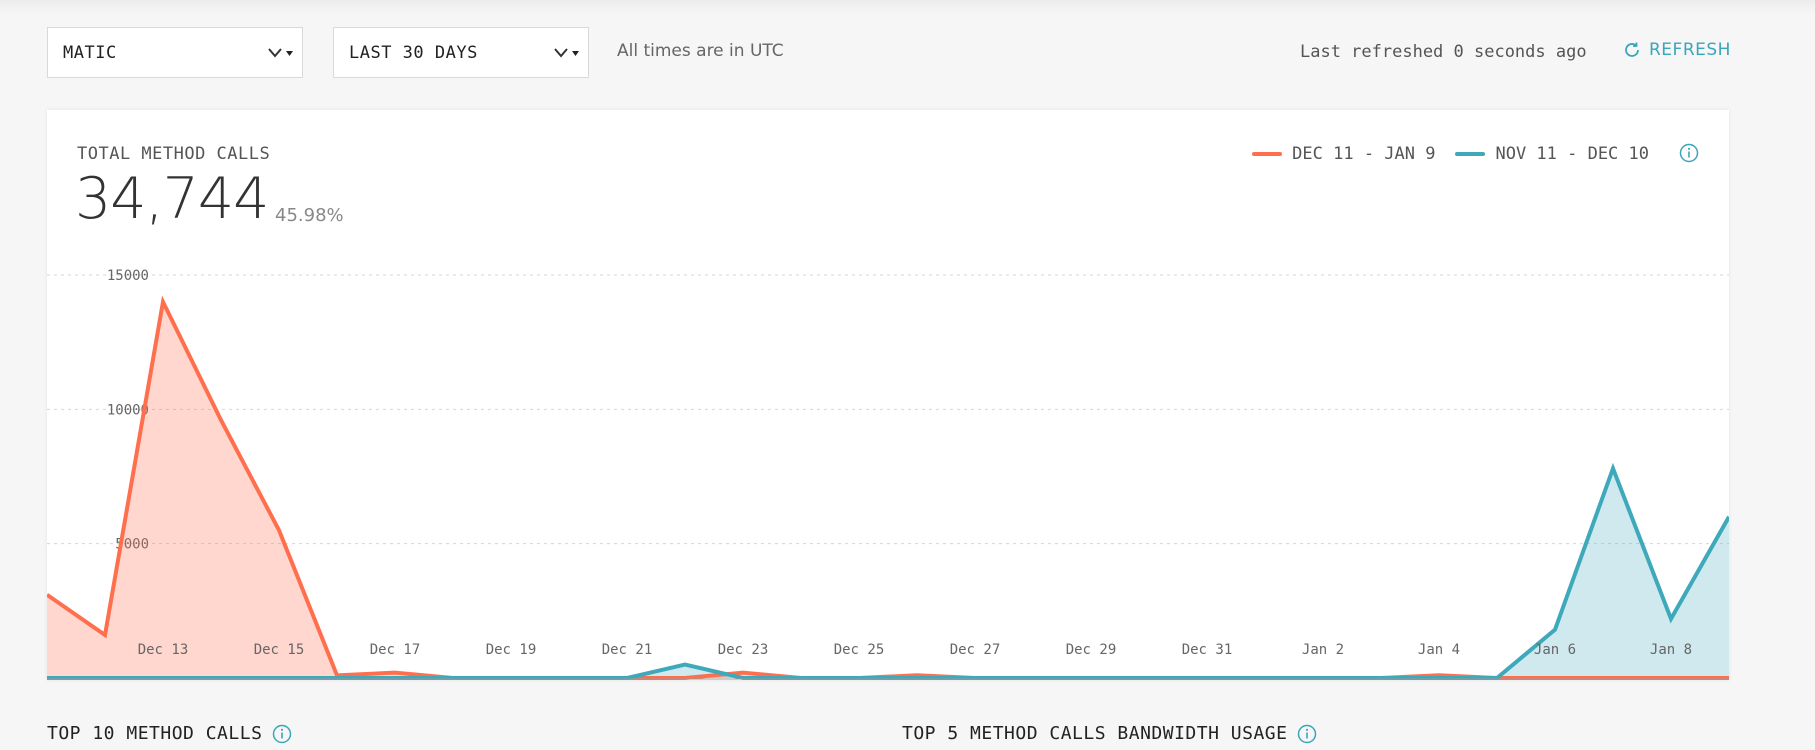 Image resolution: width=1815 pixels, height=750 pixels. Describe the element at coordinates (90, 52) in the screenshot. I see `network-select-value: MATIC` at that location.